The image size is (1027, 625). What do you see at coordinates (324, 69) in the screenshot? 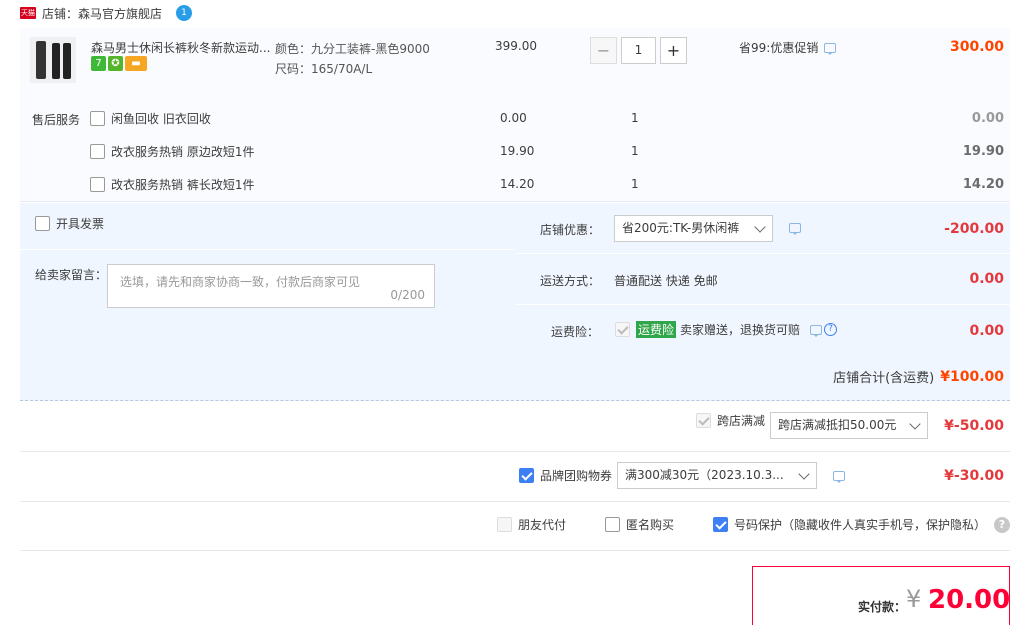
I see `sku-size: 尺码：165/70A/L` at bounding box center [324, 69].